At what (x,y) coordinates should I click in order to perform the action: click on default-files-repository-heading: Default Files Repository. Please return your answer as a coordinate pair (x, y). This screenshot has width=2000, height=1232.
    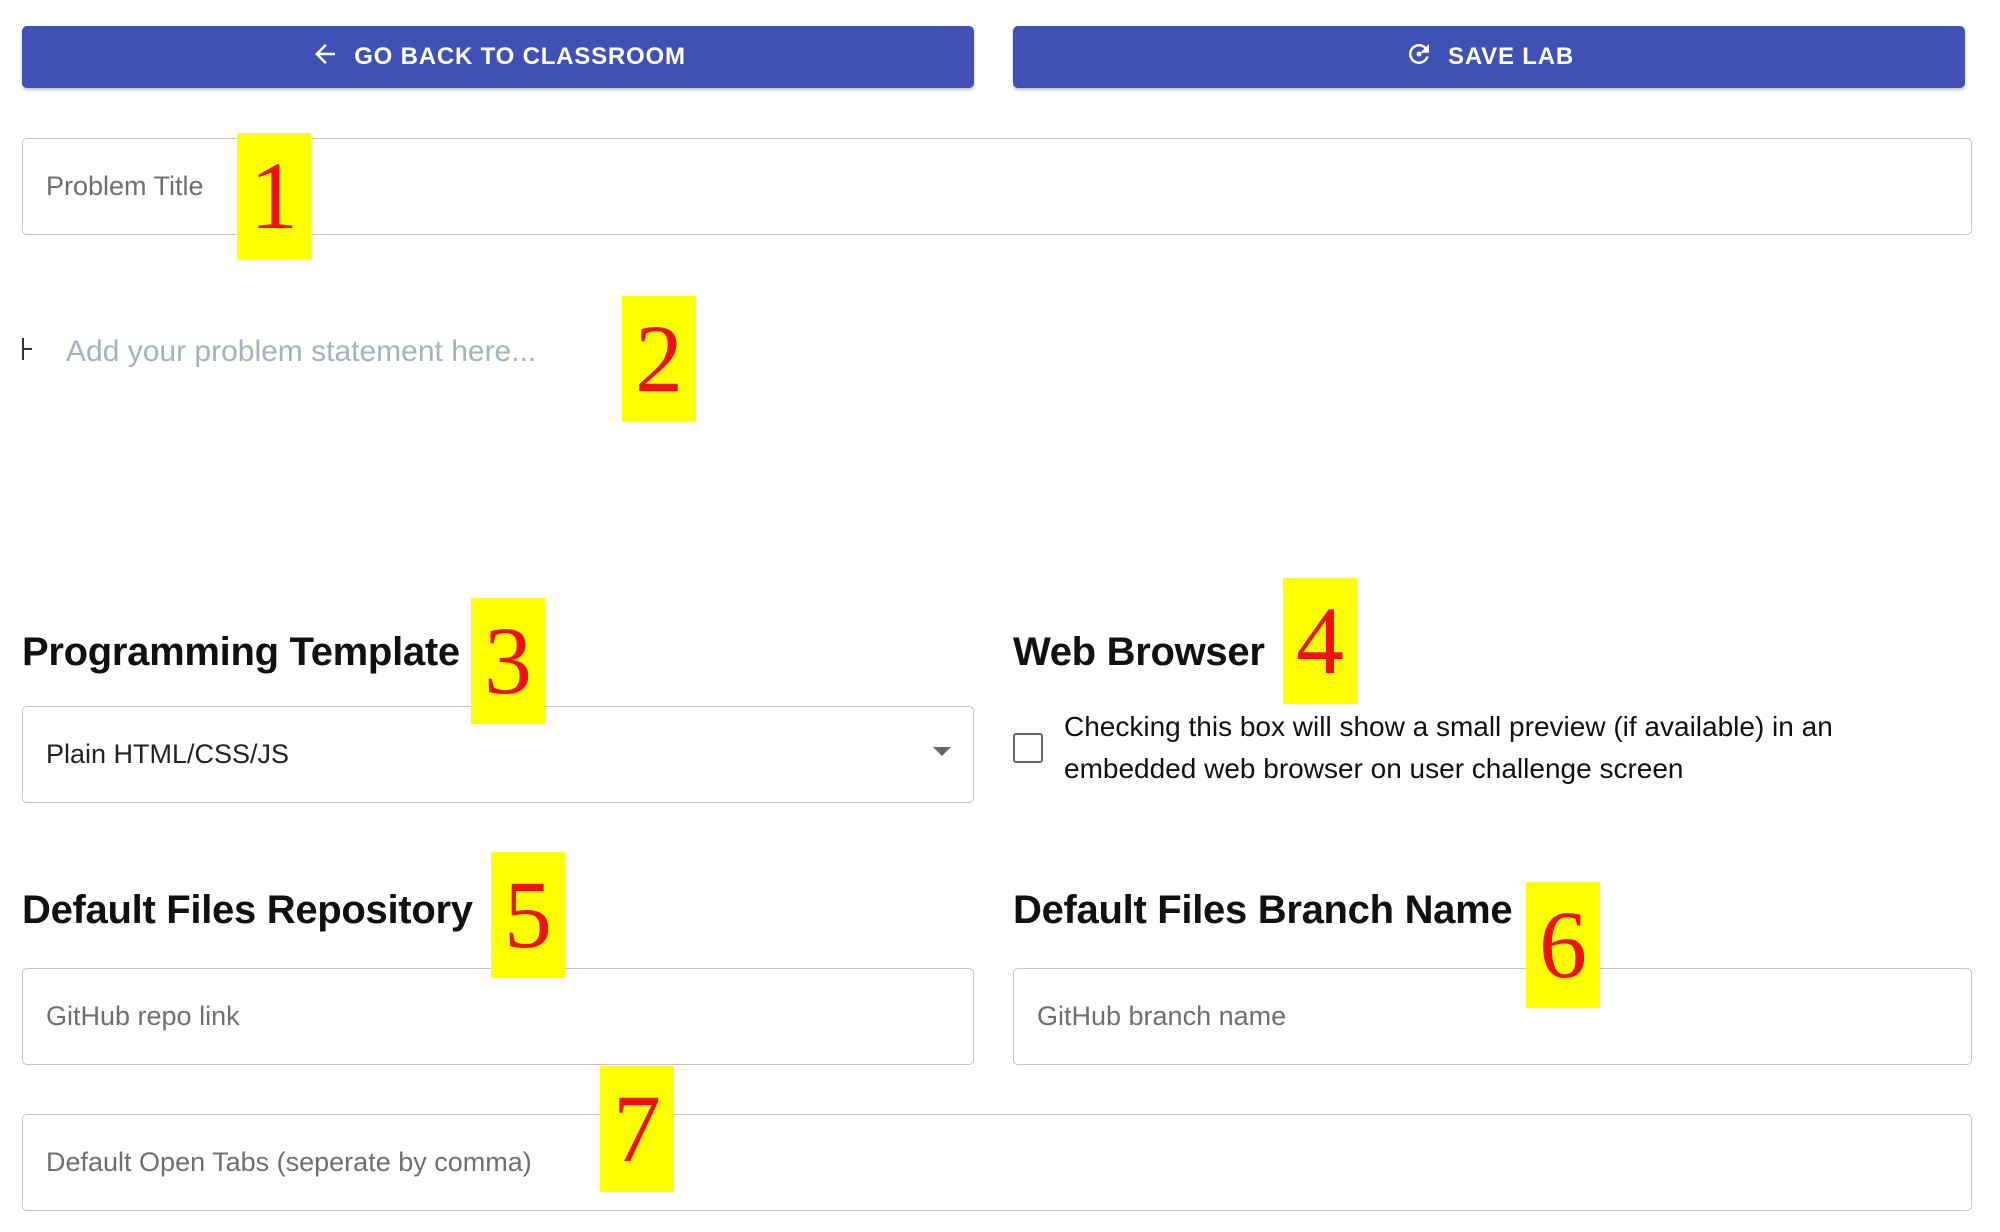
    Looking at the image, I should click on (247, 910).